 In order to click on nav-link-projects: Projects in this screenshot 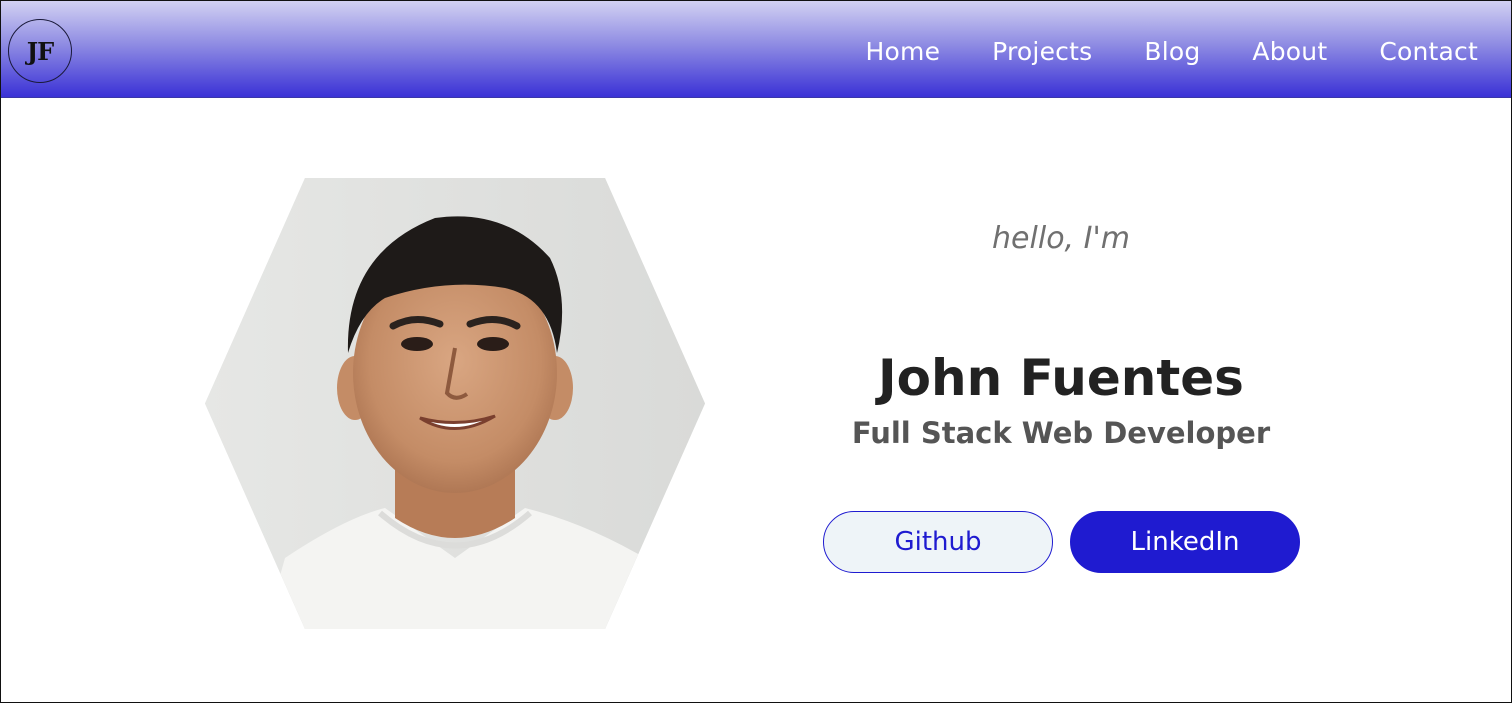, I will do `click(1042, 51)`.